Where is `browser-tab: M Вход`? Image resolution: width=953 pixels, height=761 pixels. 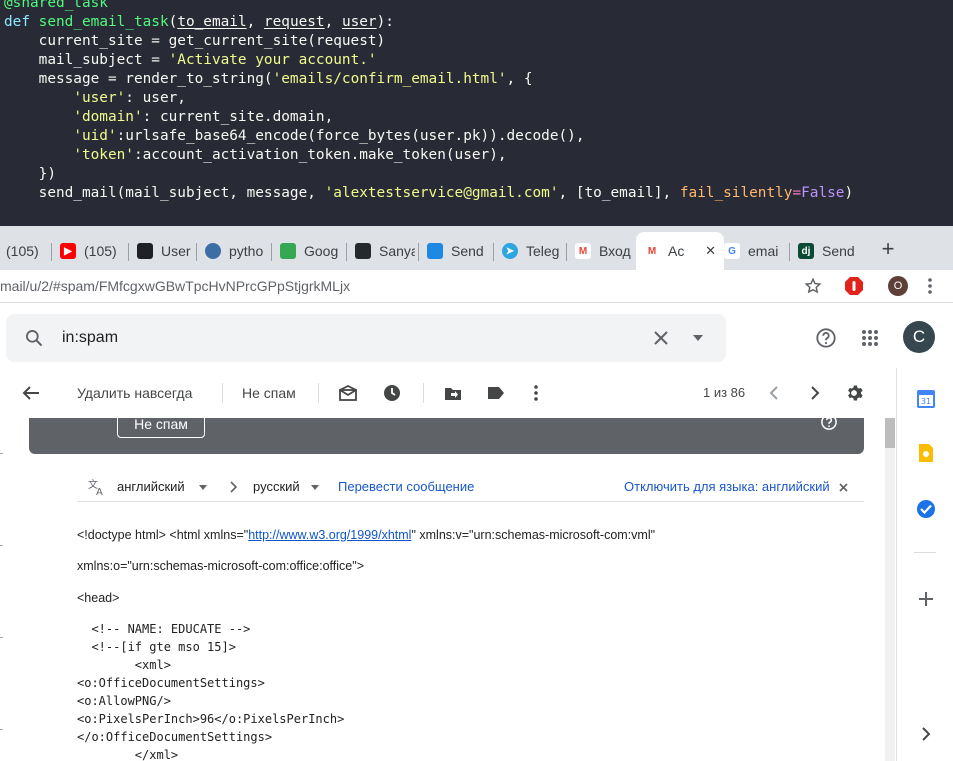
browser-tab: M Вход is located at coordinates (605, 251).